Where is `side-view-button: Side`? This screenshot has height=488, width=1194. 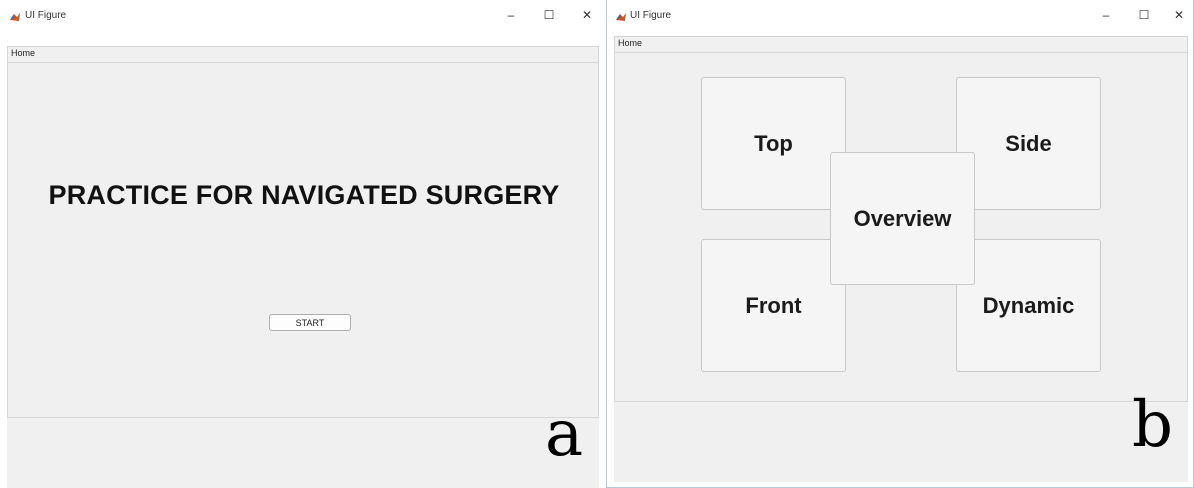
side-view-button: Side is located at coordinates (1028, 143).